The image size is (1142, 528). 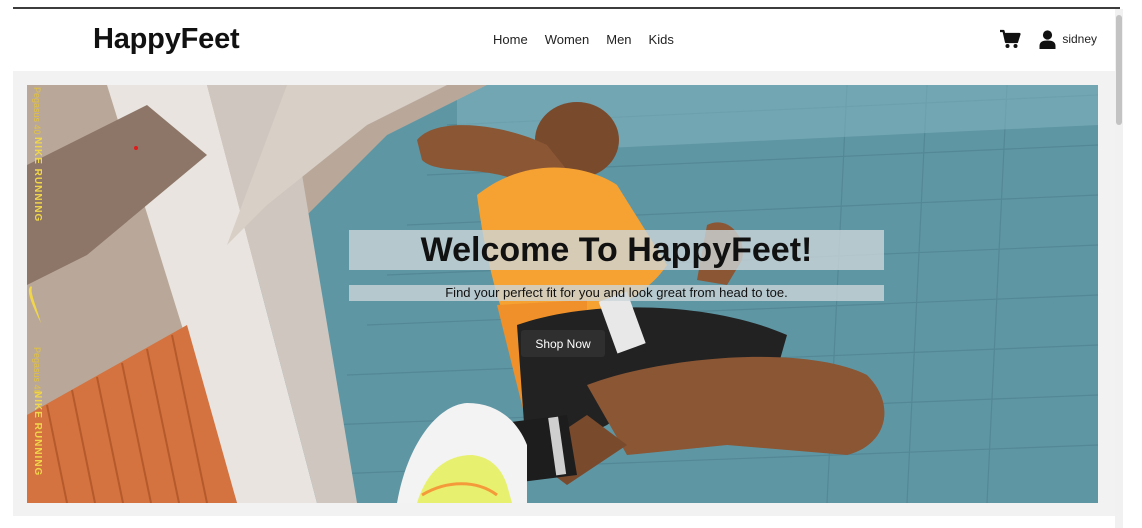 I want to click on scrollbar-thumb, so click(x=1119, y=70).